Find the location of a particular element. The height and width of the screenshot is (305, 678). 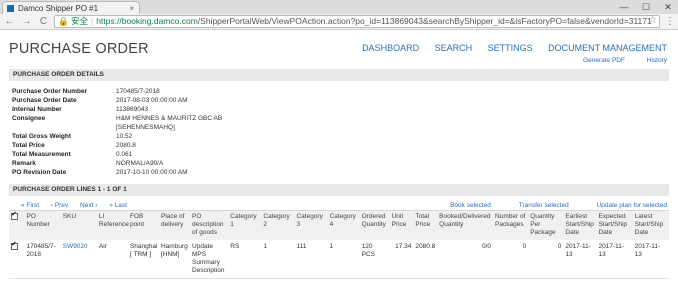

cell-category-1: RS is located at coordinates (245, 259).